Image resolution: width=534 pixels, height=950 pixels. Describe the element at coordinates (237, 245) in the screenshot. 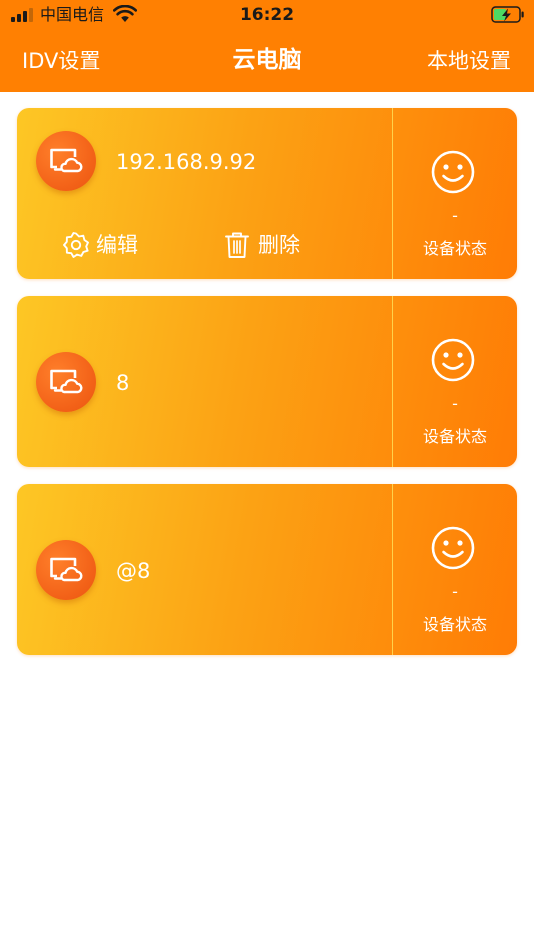

I see `trash-icon` at that location.